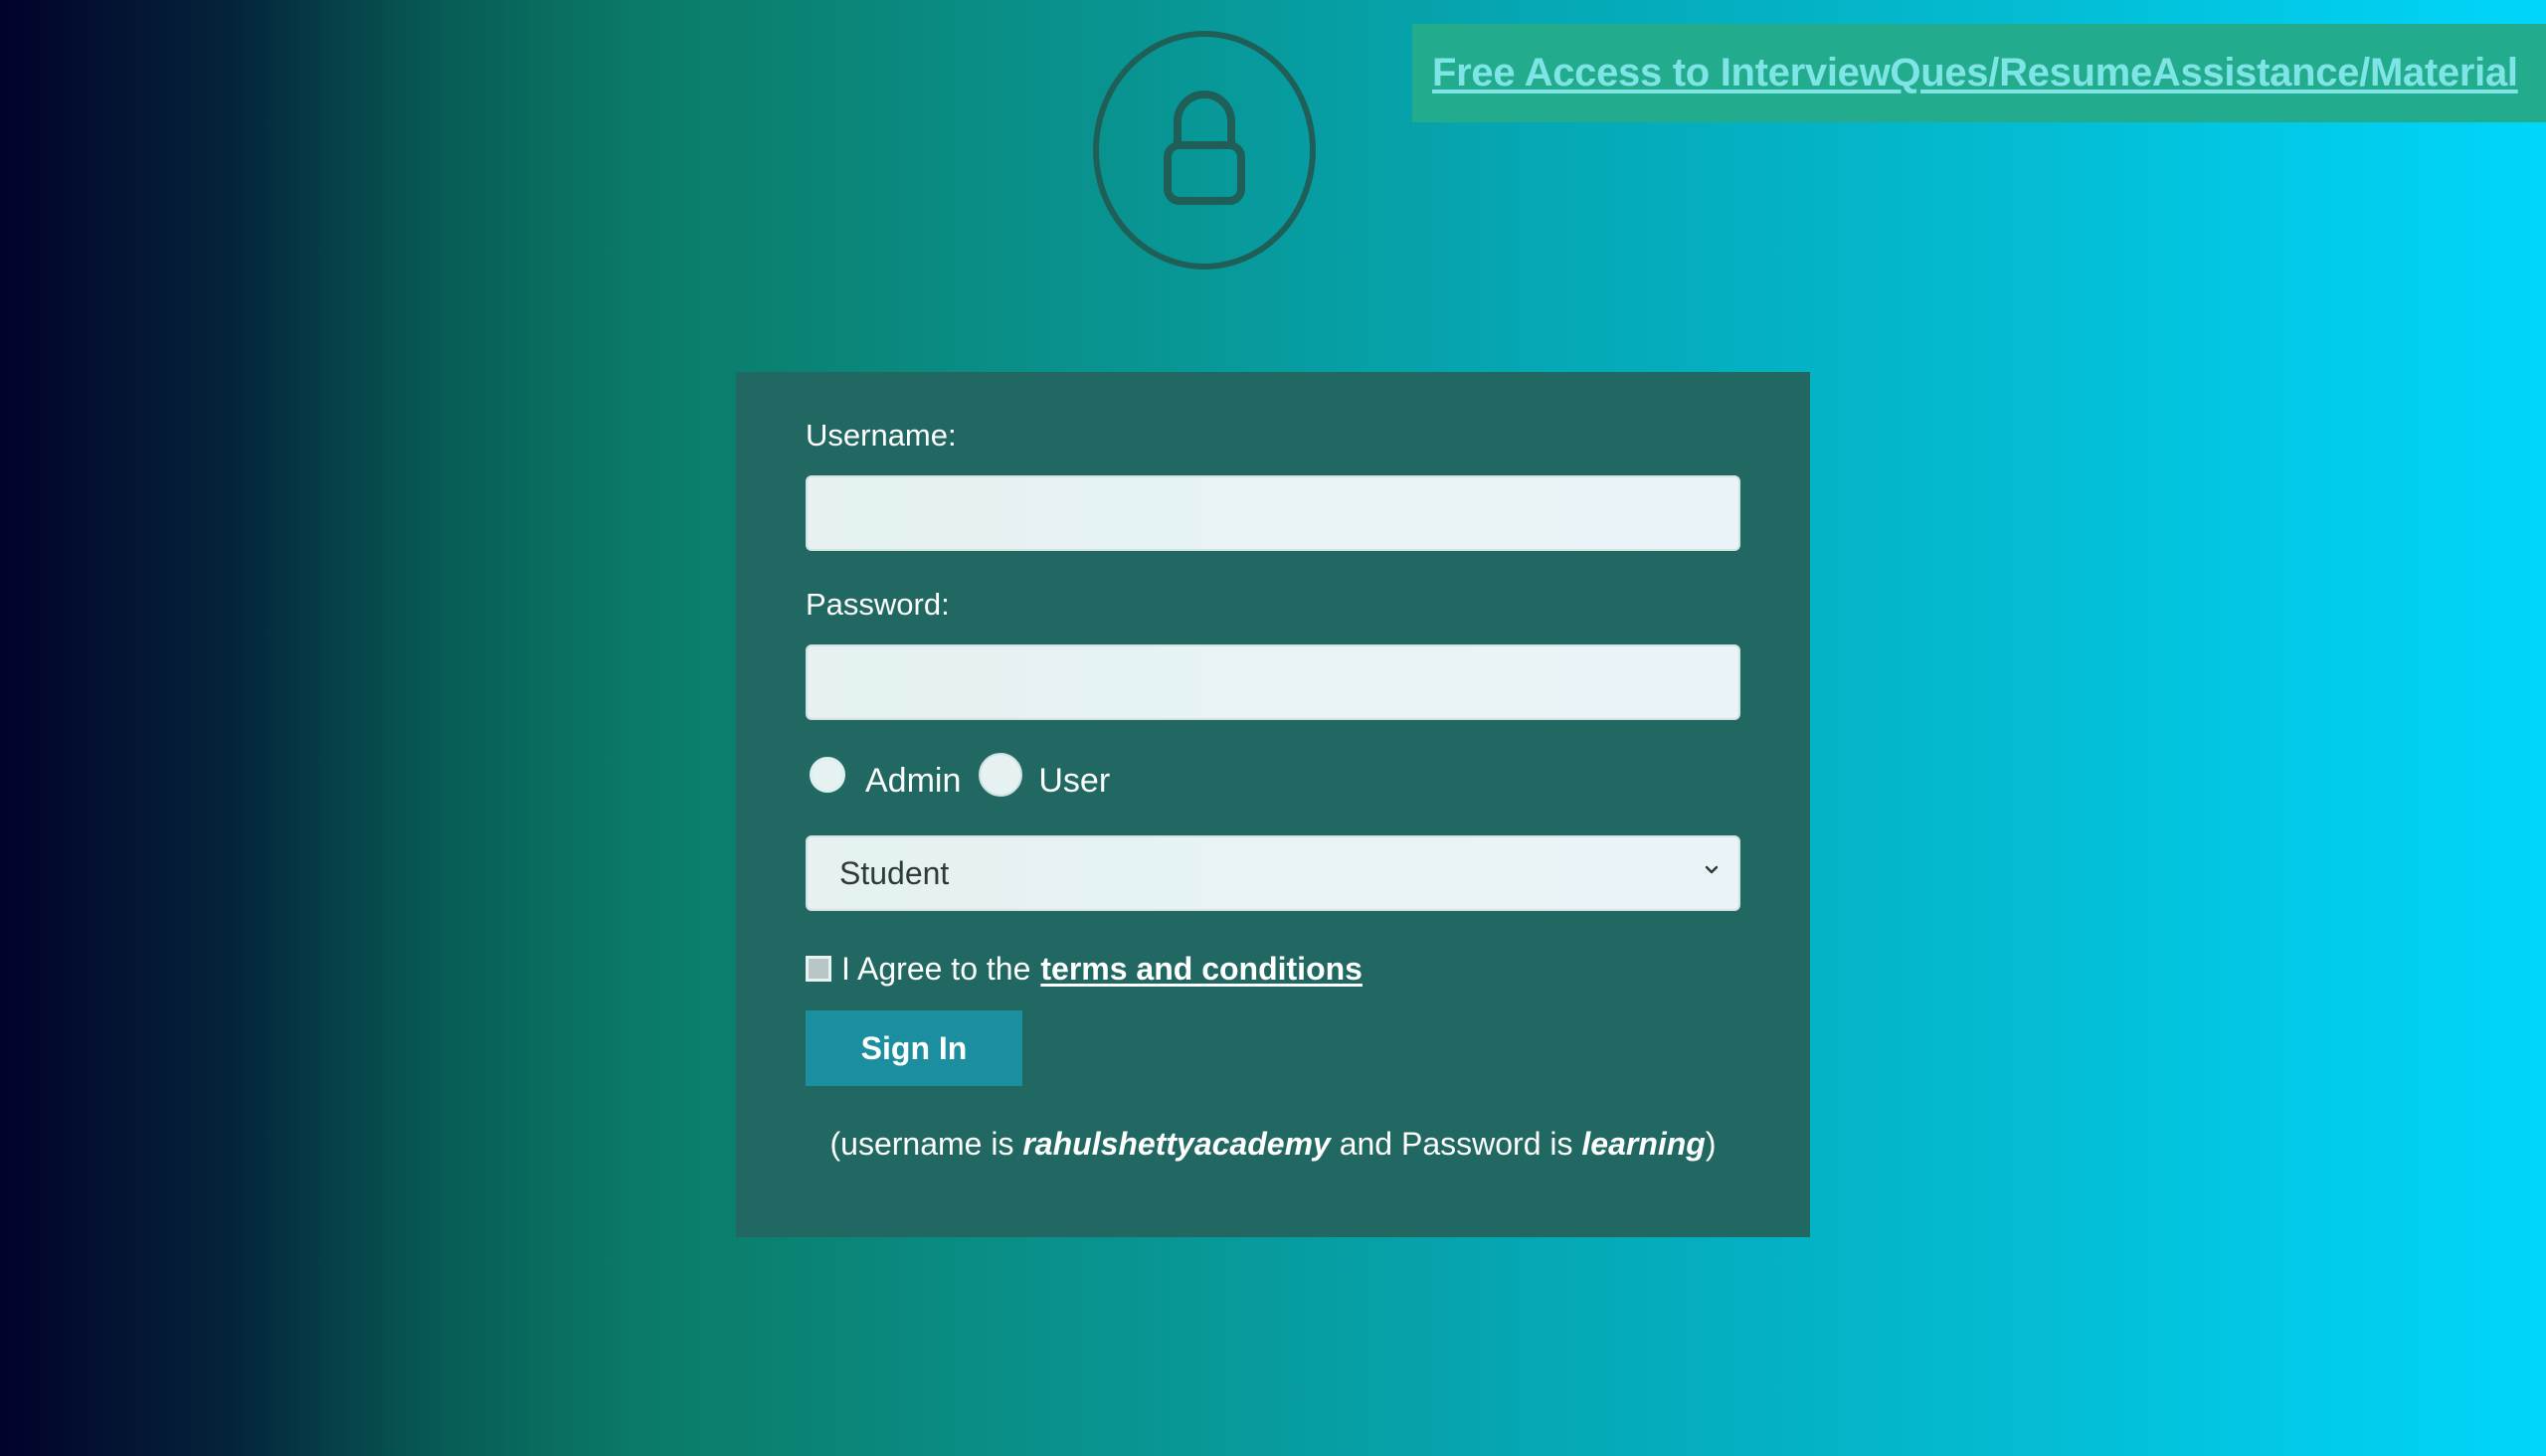 The width and height of the screenshot is (2546, 1456). I want to click on hint-middle: and Password is, so click(1456, 1144).